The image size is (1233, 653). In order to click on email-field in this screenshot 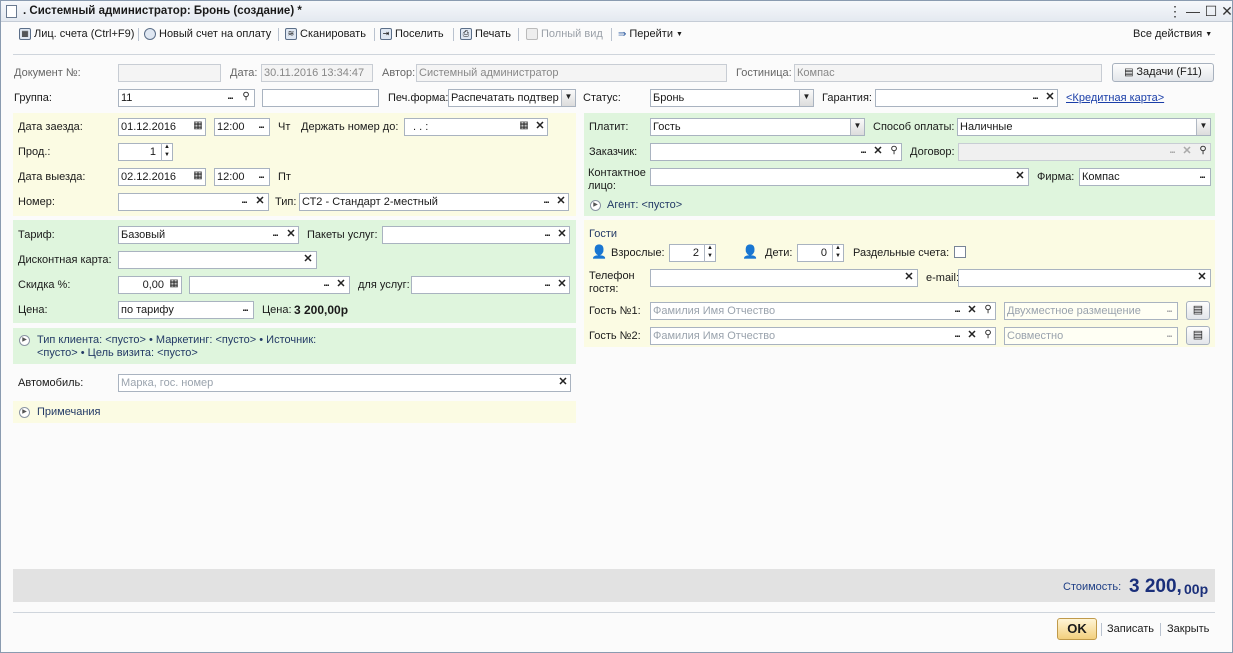, I will do `click(1084, 278)`.